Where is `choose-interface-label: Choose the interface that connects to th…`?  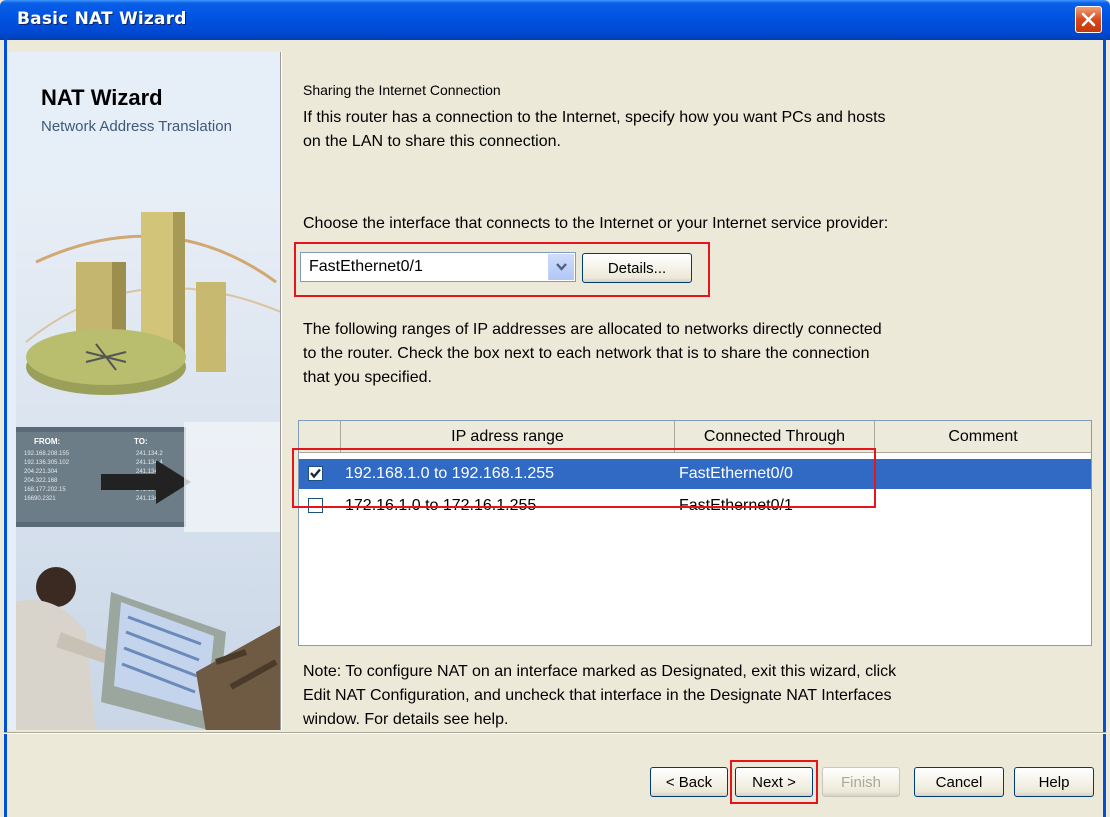
choose-interface-label: Choose the interface that connects to th… is located at coordinates (596, 223).